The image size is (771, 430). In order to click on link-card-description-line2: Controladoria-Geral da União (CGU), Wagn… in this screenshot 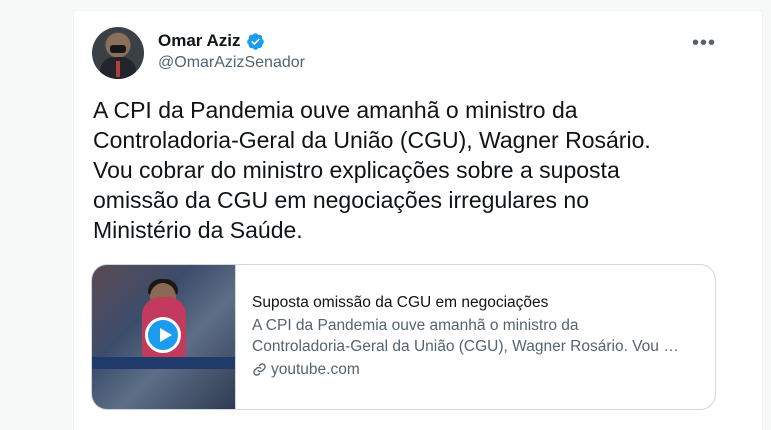, I will do `click(465, 346)`.